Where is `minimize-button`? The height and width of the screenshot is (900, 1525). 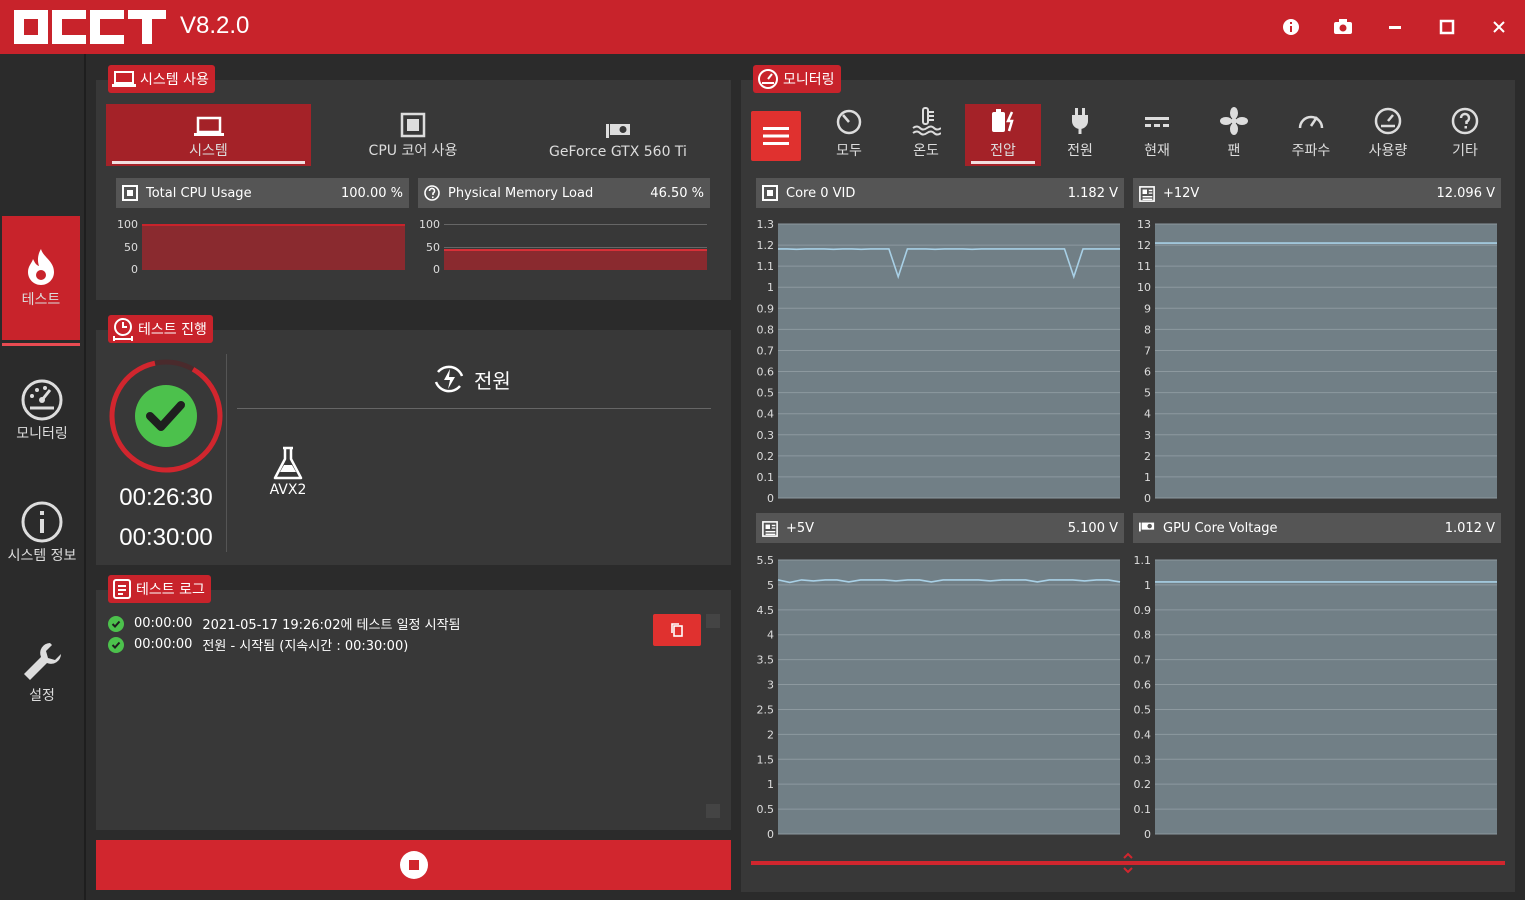
minimize-button is located at coordinates (1395, 27).